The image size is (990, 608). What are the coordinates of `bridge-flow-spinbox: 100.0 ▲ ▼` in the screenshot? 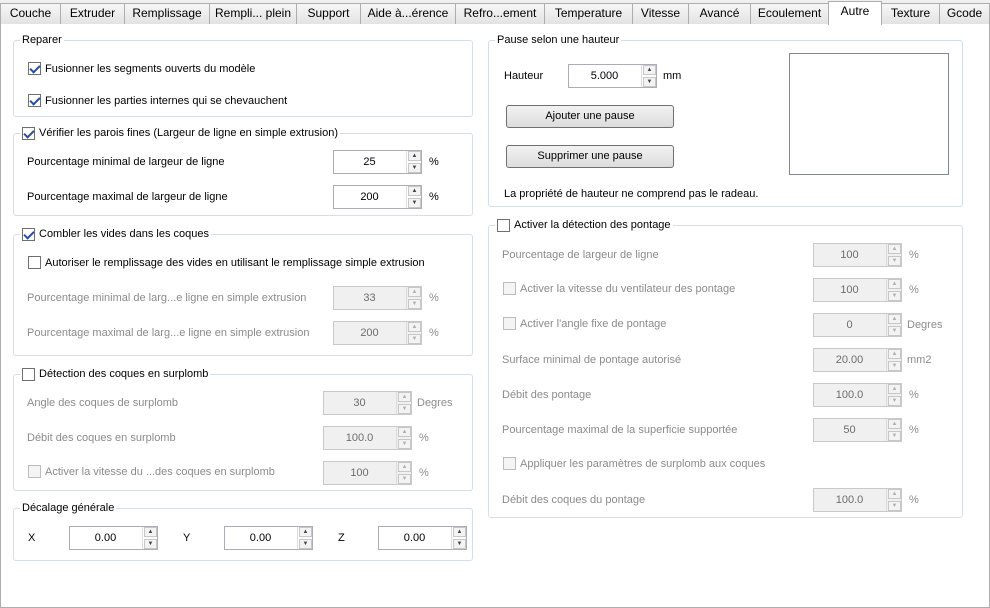 It's located at (857, 395).